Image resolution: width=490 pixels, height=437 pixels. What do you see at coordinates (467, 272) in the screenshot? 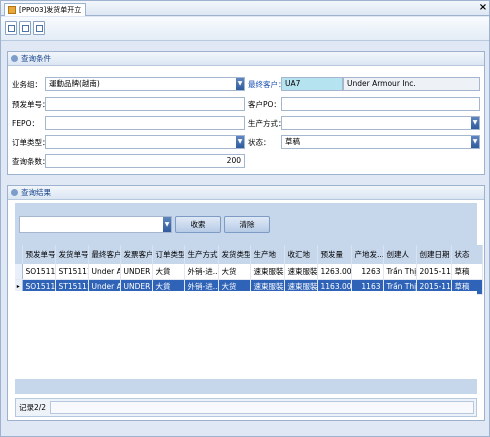
I see `table-cell: 草稿` at bounding box center [467, 272].